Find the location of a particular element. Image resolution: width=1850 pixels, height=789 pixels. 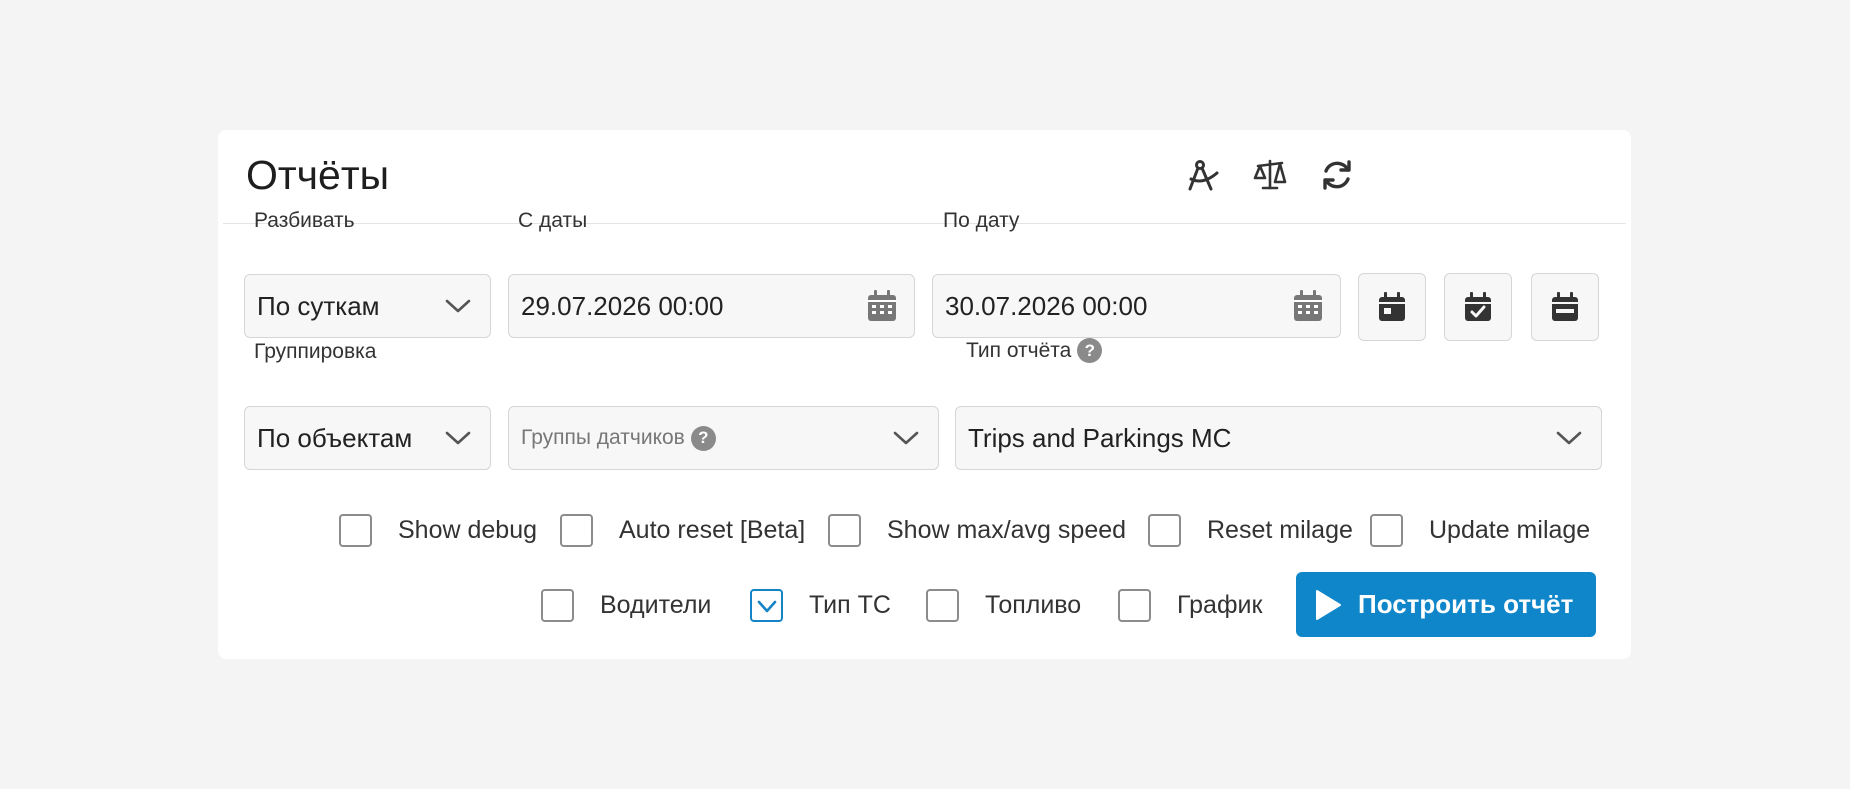

reset-milage-checkbox: Reset milage is located at coordinates (1250, 530).